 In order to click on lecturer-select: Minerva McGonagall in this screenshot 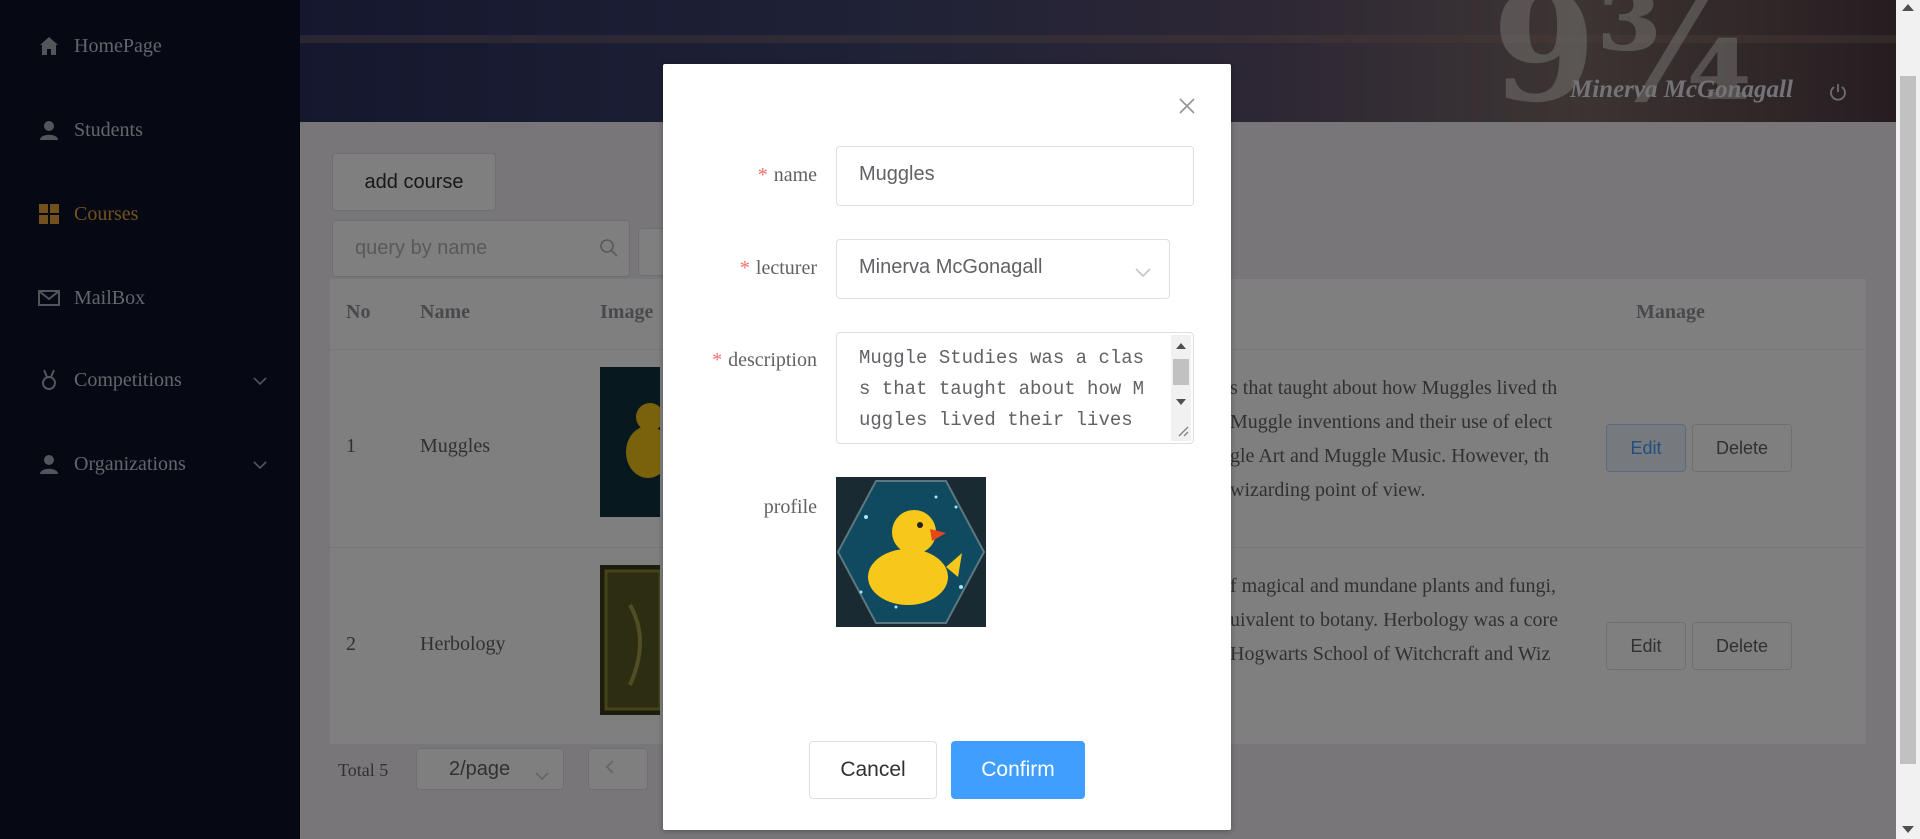, I will do `click(1003, 269)`.